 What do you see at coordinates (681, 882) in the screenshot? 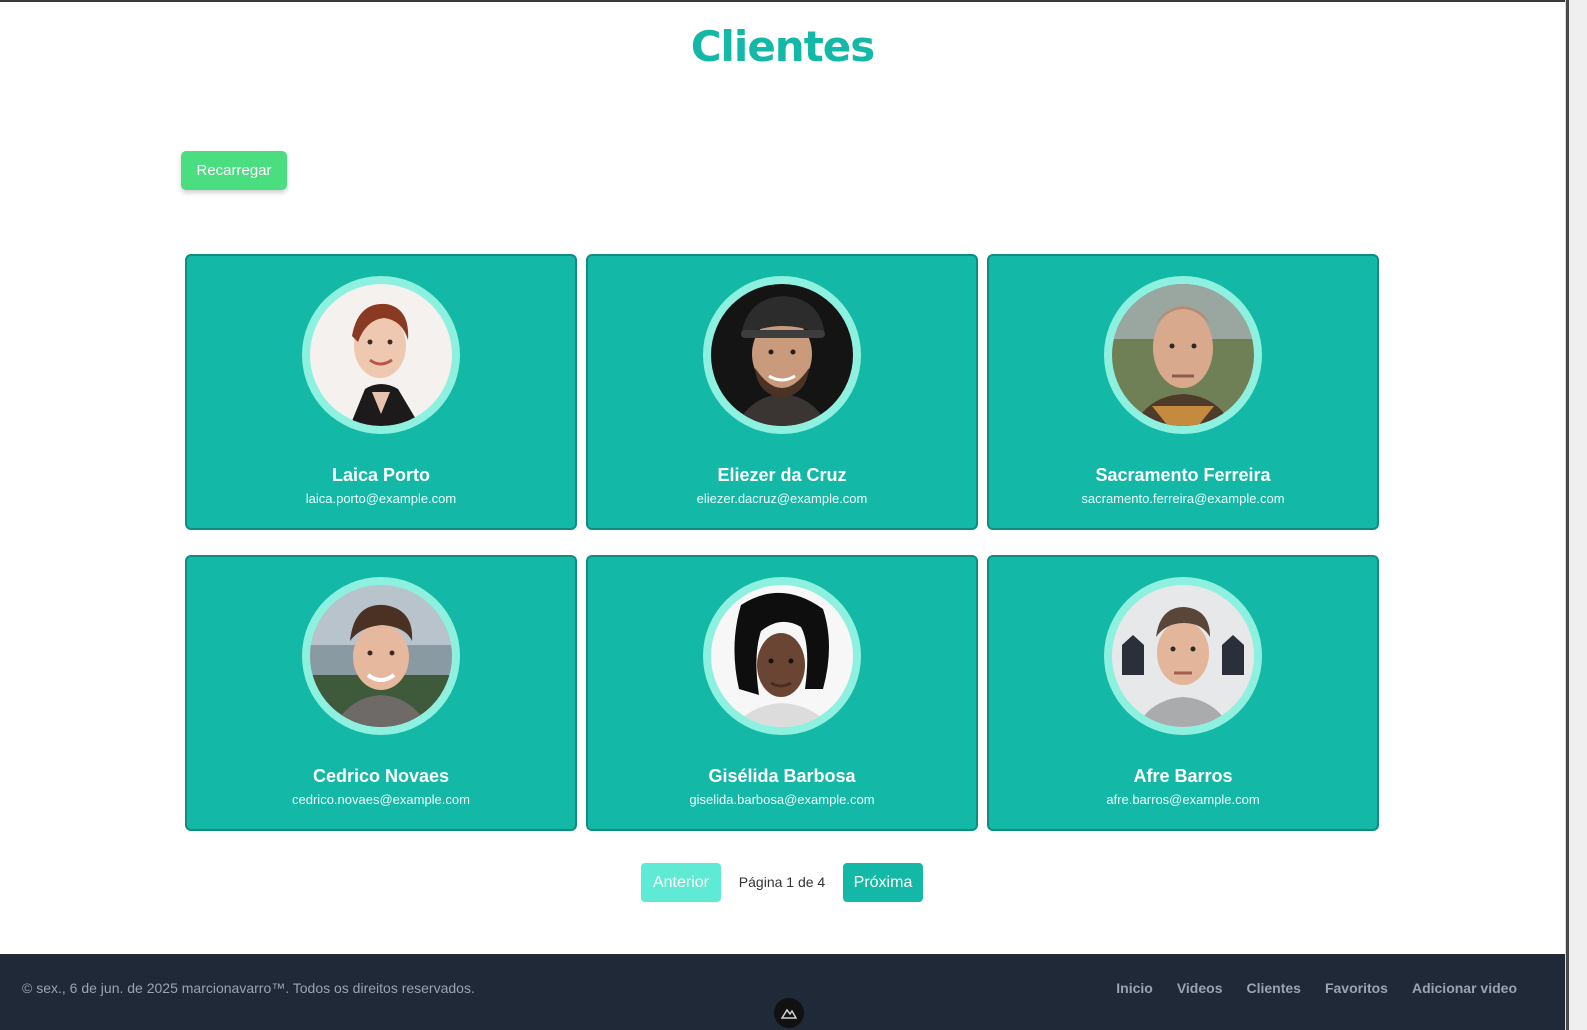
I see `previous-page-button: Anterior` at bounding box center [681, 882].